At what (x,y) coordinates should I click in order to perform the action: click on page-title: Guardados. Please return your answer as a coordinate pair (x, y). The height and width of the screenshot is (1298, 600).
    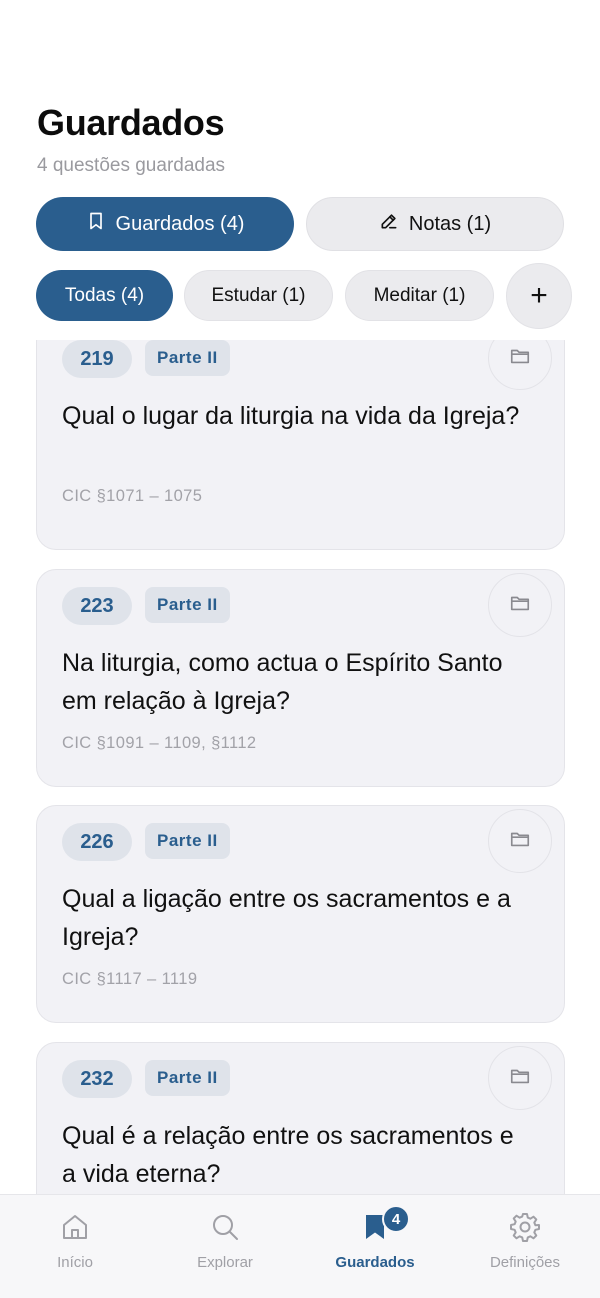
    Looking at the image, I should click on (131, 122).